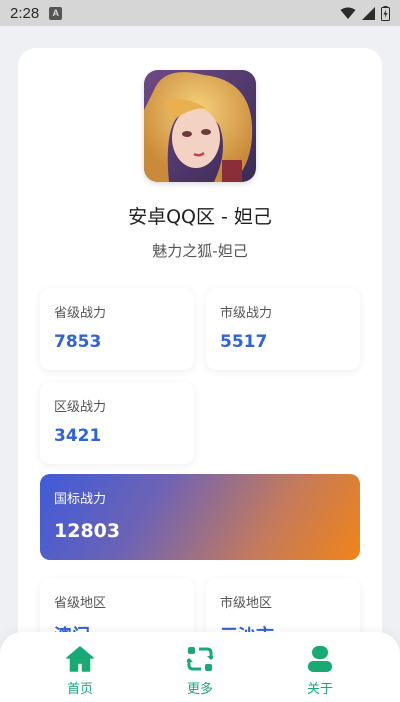 The height and width of the screenshot is (702, 400). I want to click on status-time: 2:28, so click(25, 13).